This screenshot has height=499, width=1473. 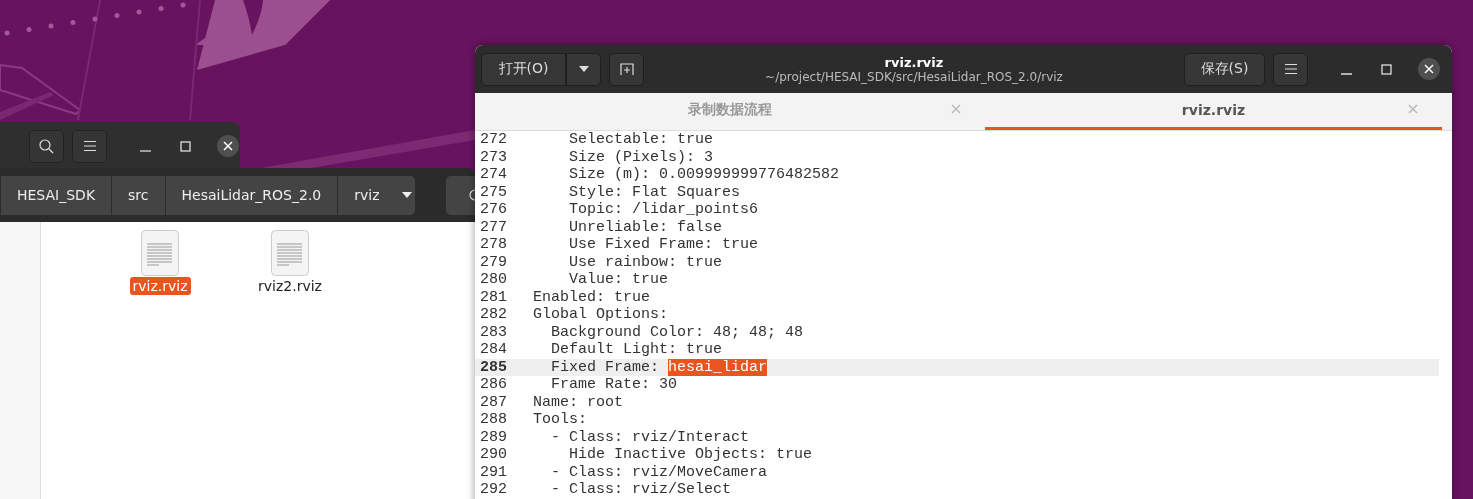 I want to click on new-tab-button, so click(x=626, y=69).